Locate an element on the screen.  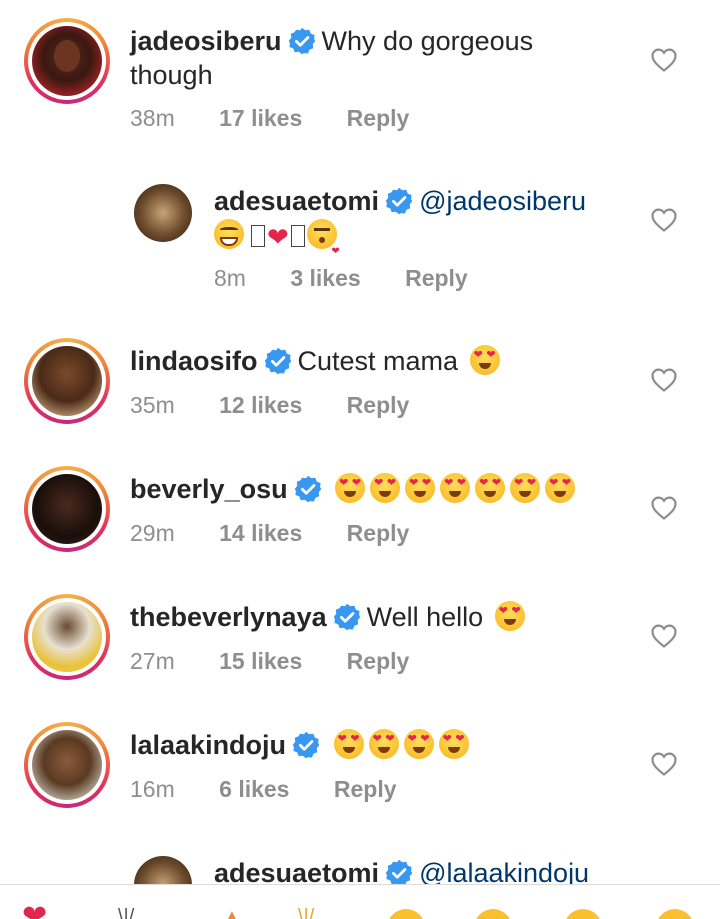
likes-count: 15 likes is located at coordinates (260, 661).